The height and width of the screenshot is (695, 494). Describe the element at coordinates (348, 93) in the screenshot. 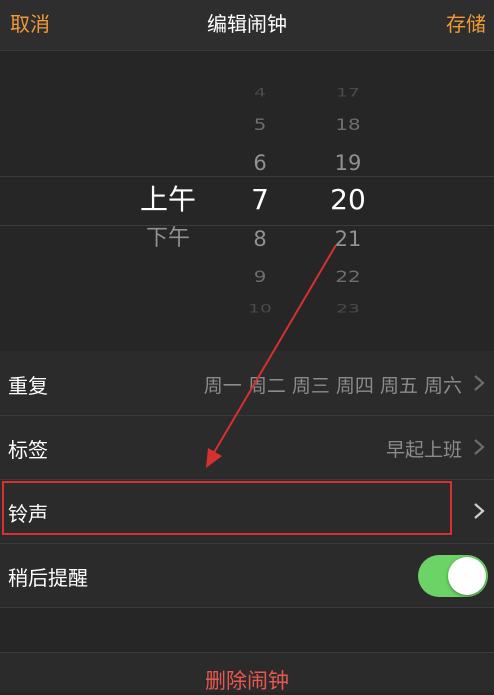

I see `minute-option: 17` at that location.